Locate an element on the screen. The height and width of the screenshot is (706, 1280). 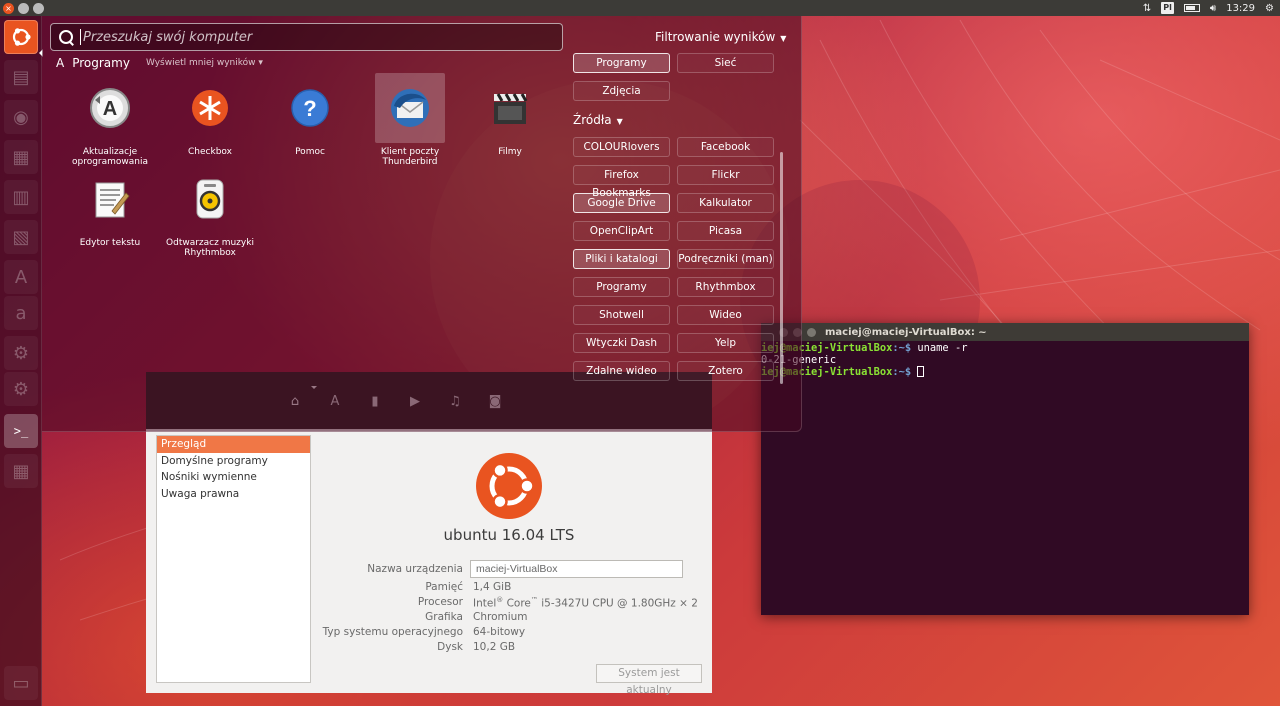
device-name-field is located at coordinates (576, 569).